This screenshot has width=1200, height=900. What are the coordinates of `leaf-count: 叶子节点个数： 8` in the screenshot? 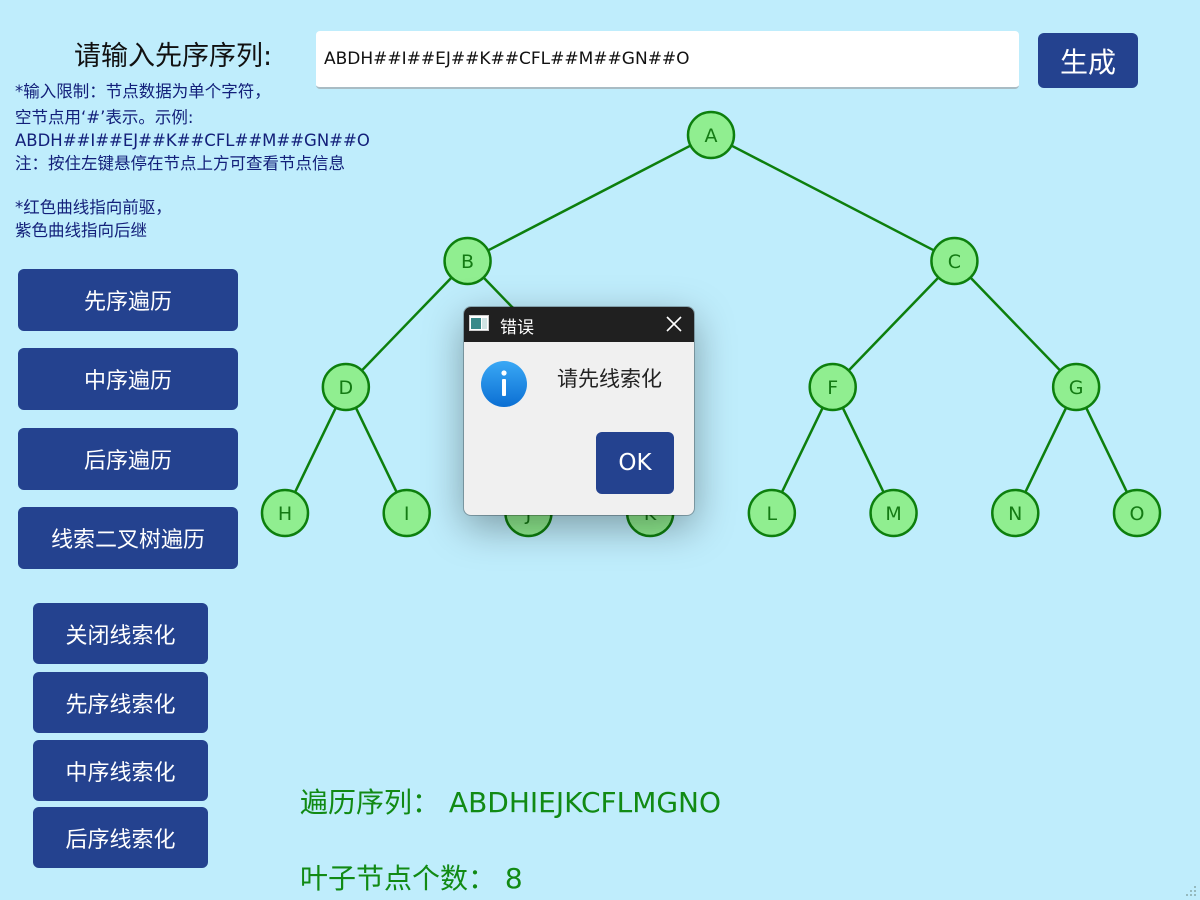 It's located at (411, 877).